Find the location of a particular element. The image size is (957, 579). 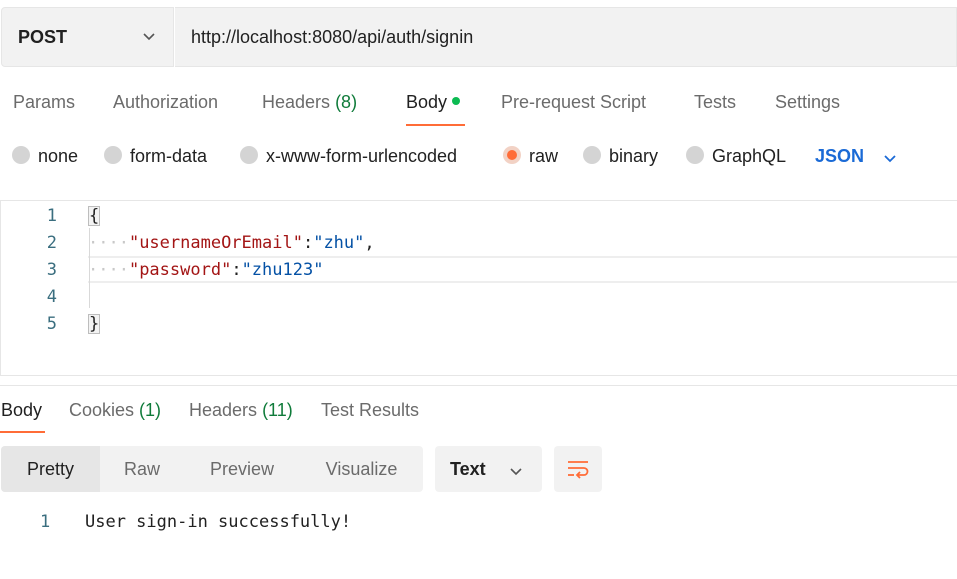

code-line-2: ····"usernameOrEmail":"zhu", is located at coordinates (231, 243).